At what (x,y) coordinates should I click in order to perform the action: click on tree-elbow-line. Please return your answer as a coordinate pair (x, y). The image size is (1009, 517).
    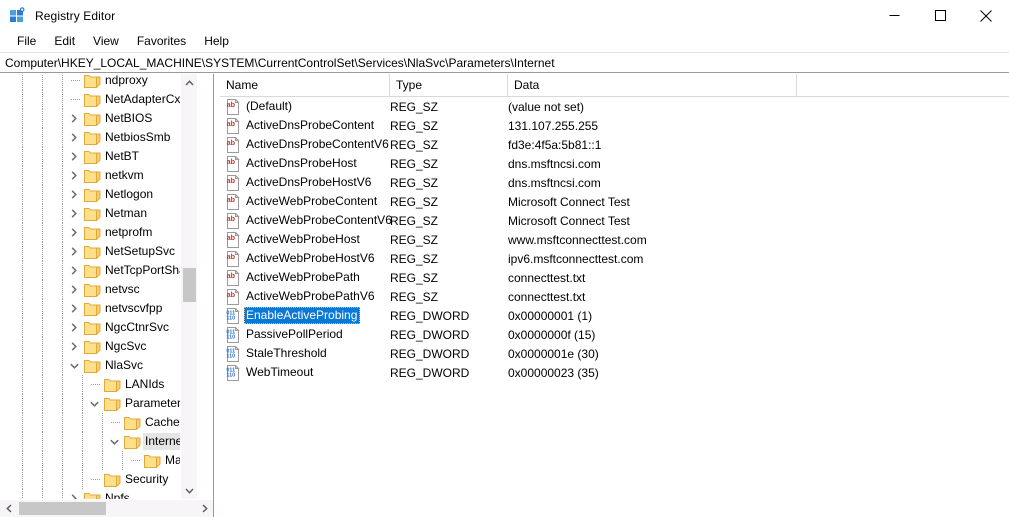
    Looking at the image, I should click on (75, 100).